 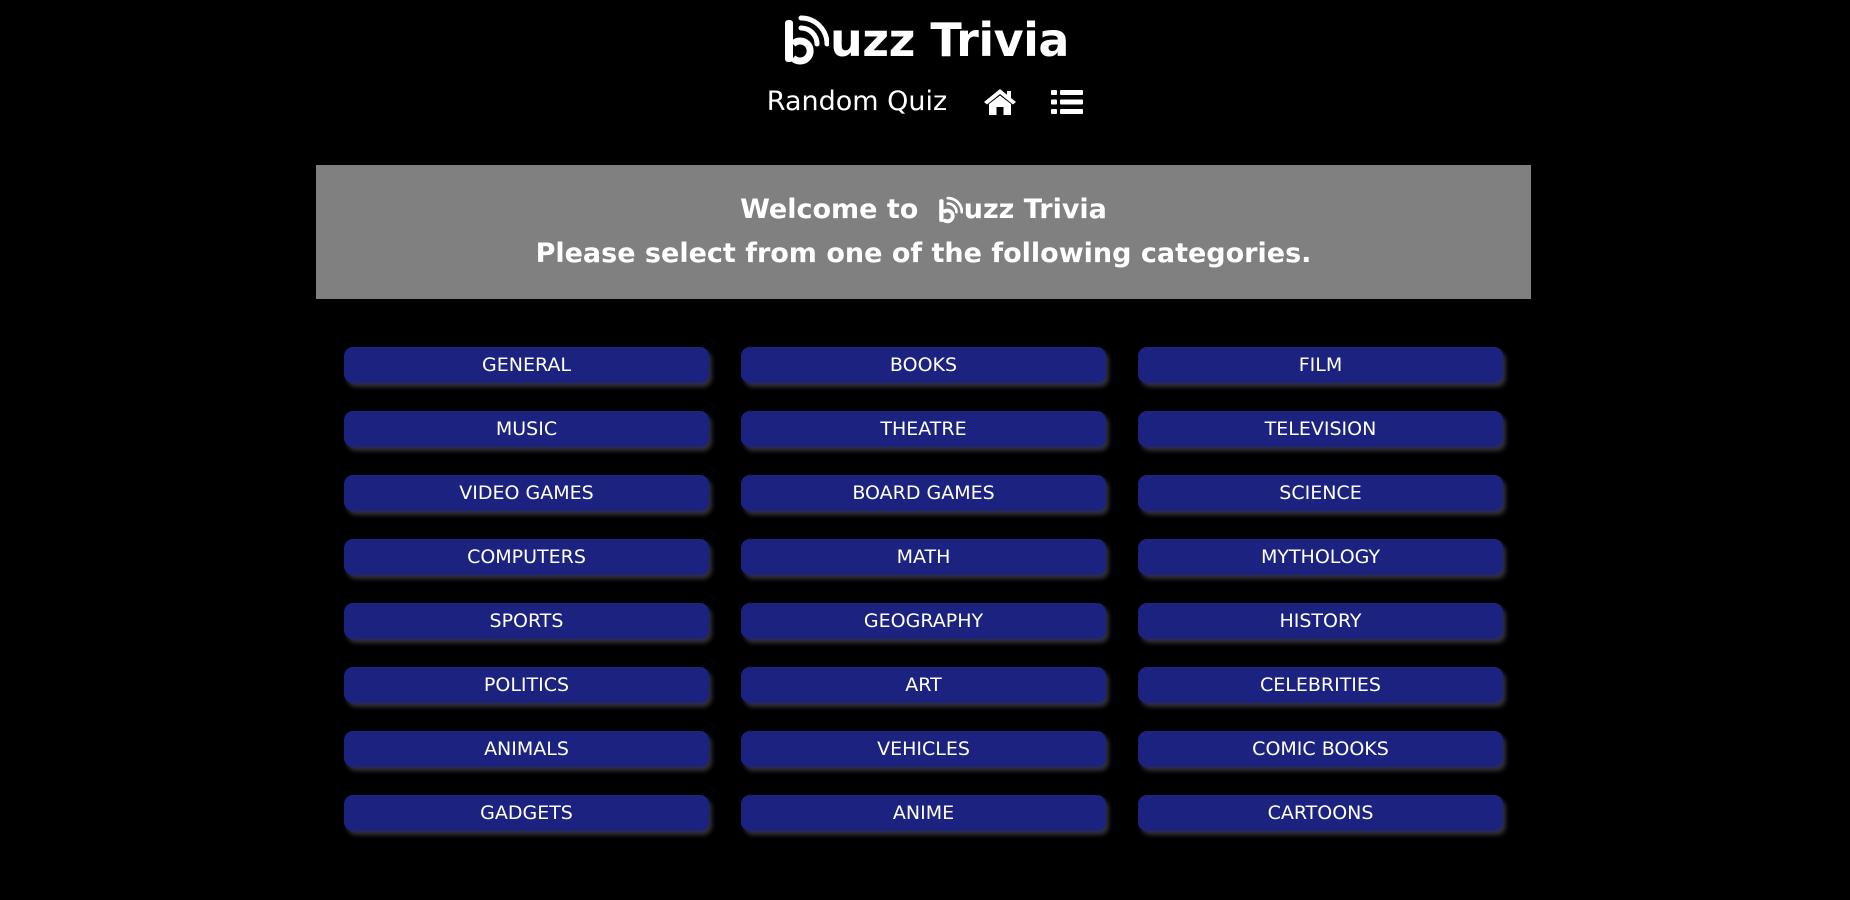 I want to click on random-quiz-link: Random Quiz, so click(x=857, y=102).